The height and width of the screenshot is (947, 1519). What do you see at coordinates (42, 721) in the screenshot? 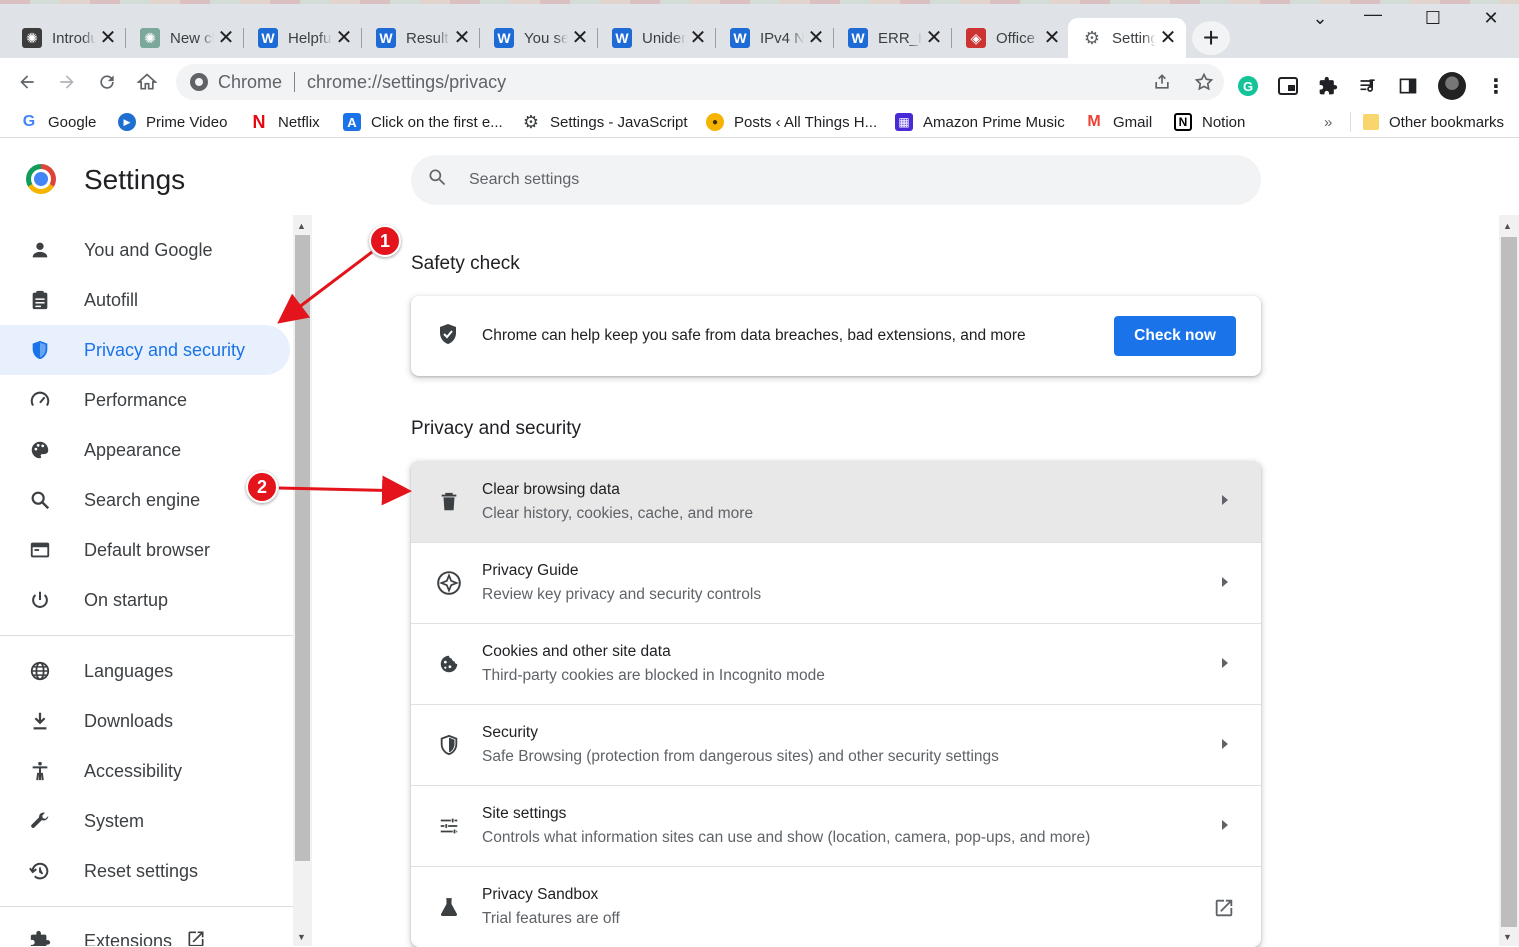
I see `download-icon` at bounding box center [42, 721].